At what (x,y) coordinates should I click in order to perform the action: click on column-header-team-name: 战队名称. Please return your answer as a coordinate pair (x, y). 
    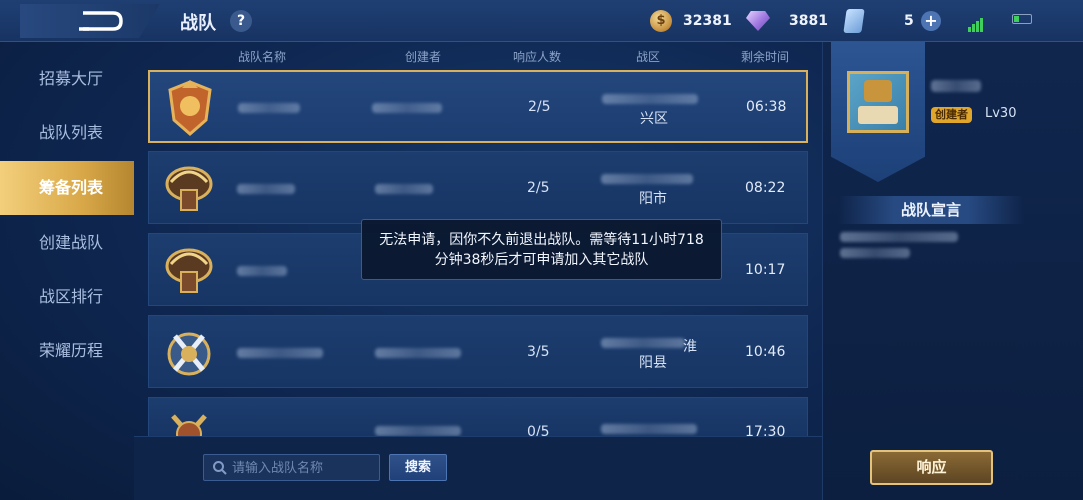
    Looking at the image, I should click on (262, 57).